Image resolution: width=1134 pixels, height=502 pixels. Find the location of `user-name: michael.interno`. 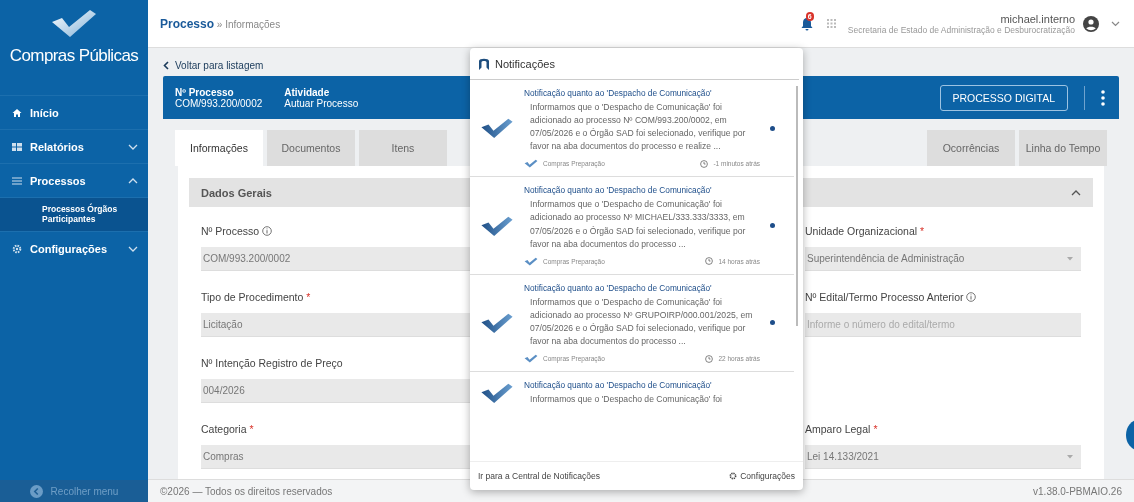

user-name: michael.interno is located at coordinates (1037, 18).